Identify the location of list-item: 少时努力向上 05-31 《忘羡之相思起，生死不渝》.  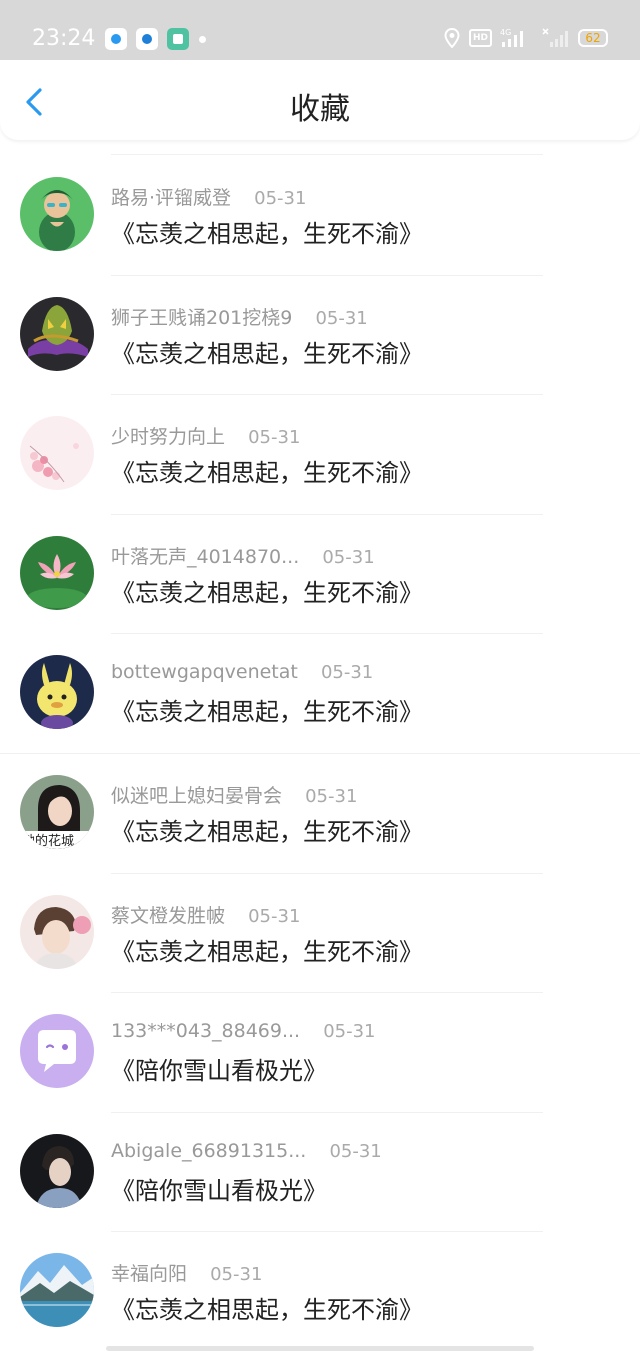
(320, 455).